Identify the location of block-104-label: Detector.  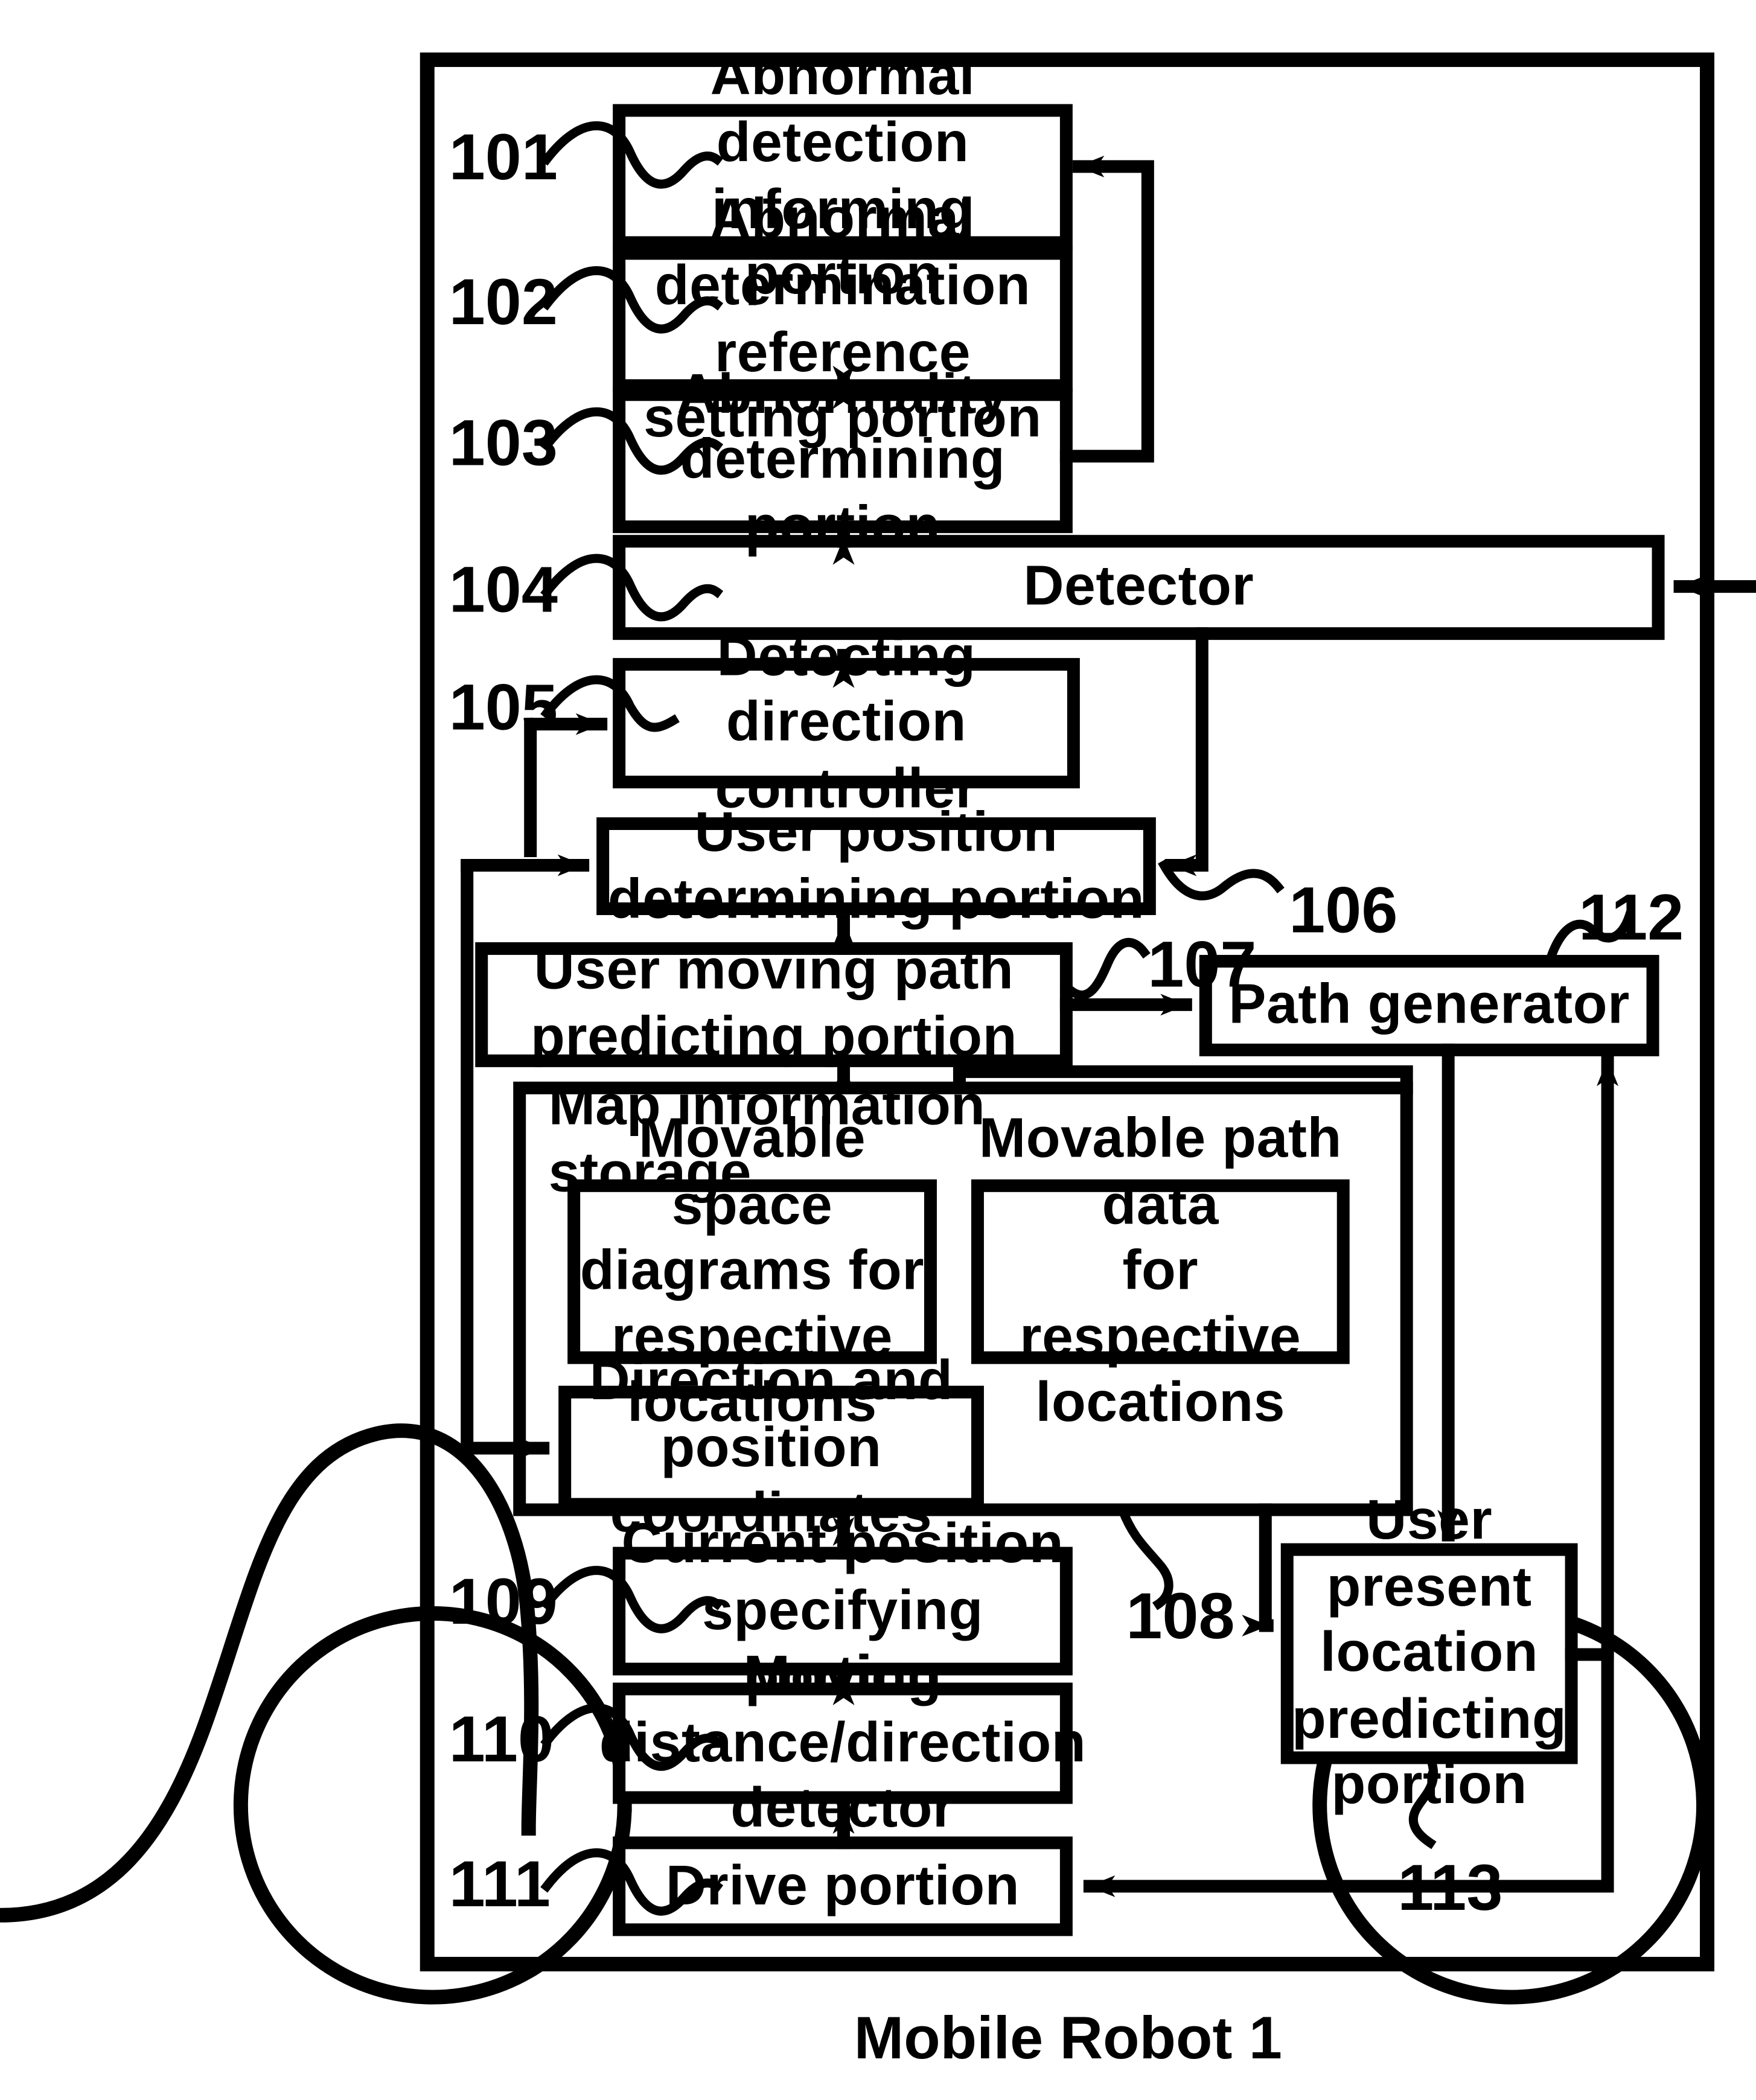
(1138, 586).